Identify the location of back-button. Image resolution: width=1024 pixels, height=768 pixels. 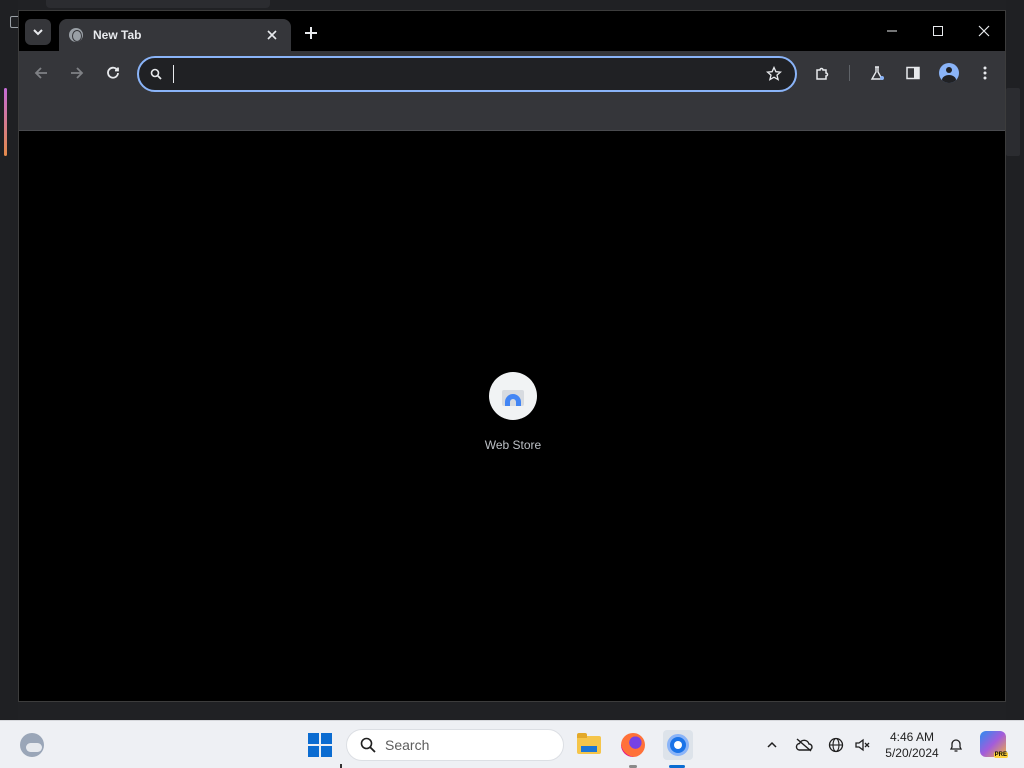
(41, 73).